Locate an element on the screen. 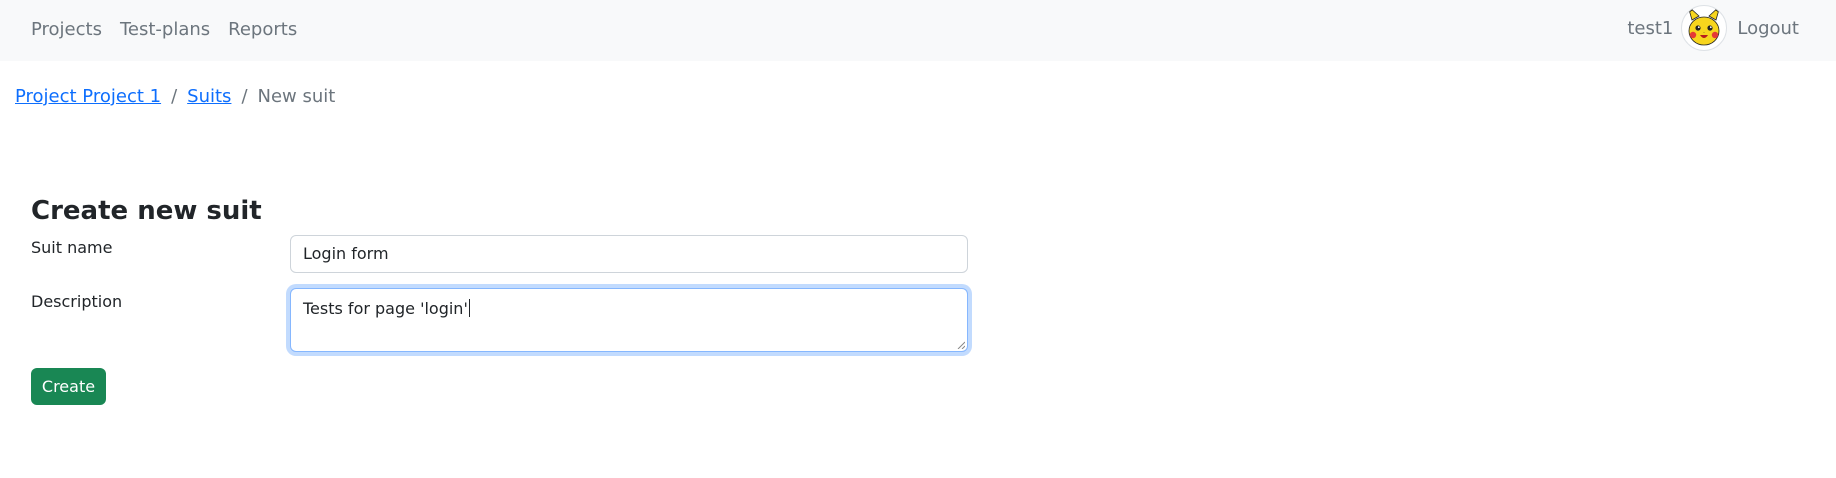 The width and height of the screenshot is (1836, 478). create-button: Create is located at coordinates (68, 386).